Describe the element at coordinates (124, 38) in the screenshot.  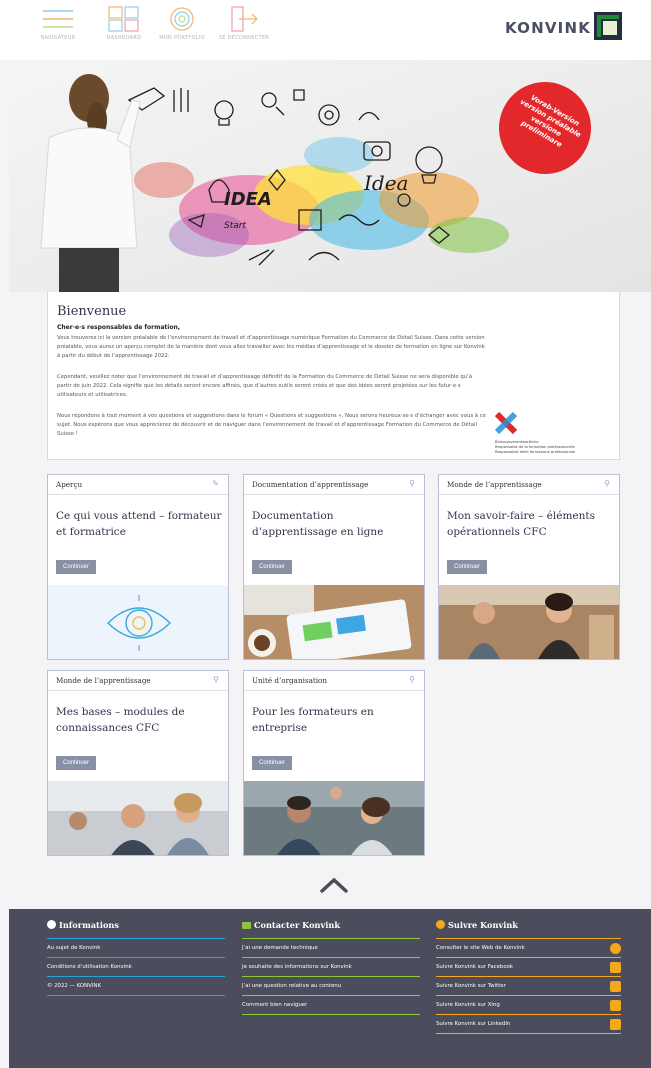
I see `nav-label: DASHBOARD` at that location.